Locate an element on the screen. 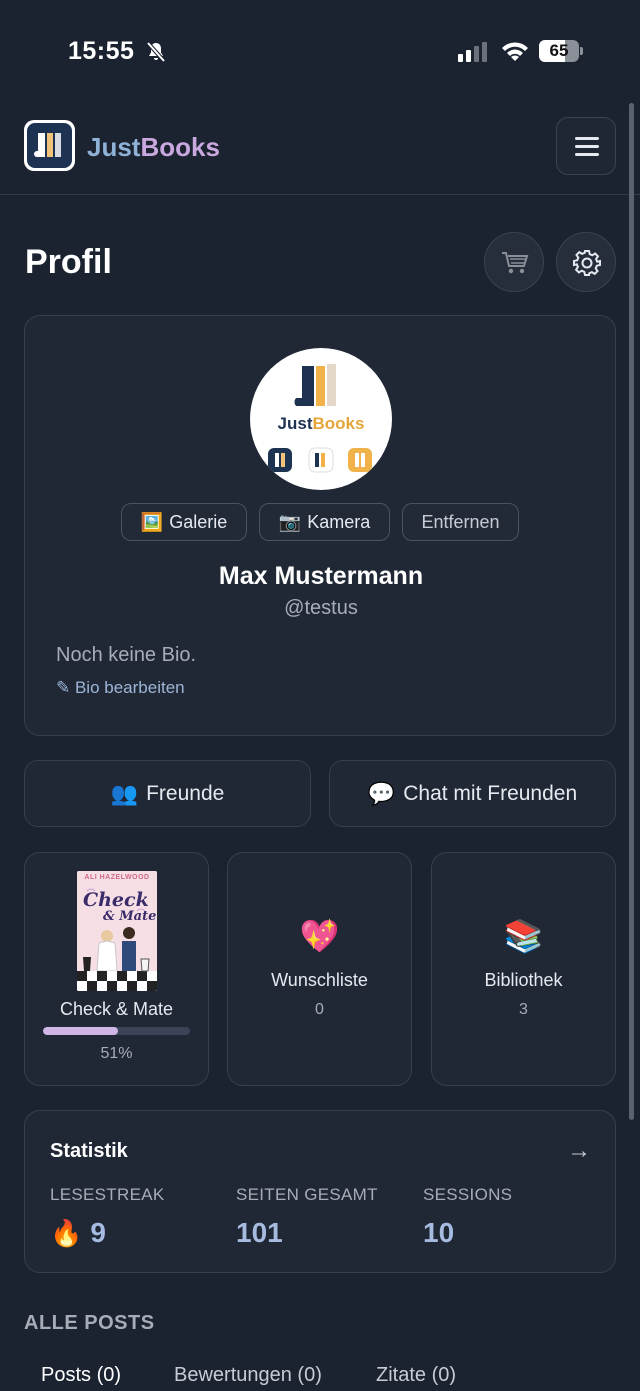 This screenshot has width=640, height=1391. justbooks-logo-icon is located at coordinates (49, 145).